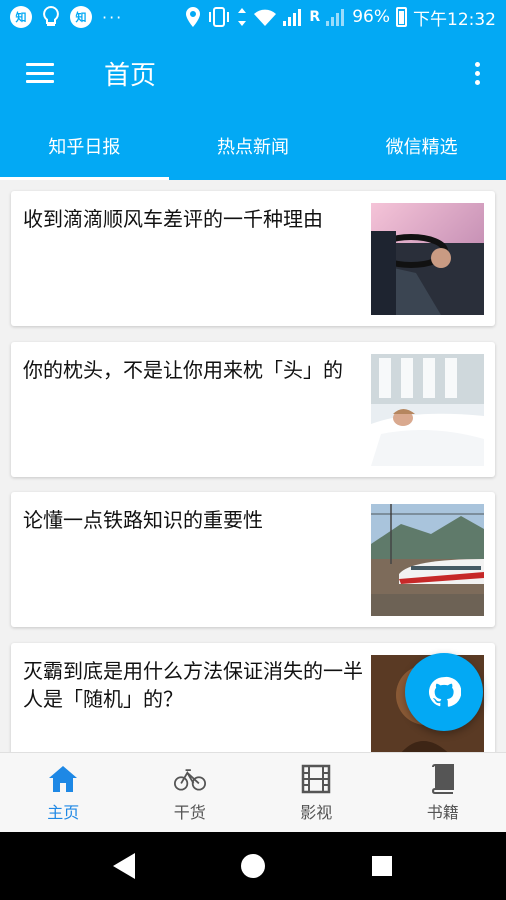  Describe the element at coordinates (253, 258) in the screenshot. I see `article-card: 收到滴滴顺风车差评的一千种理由` at that location.